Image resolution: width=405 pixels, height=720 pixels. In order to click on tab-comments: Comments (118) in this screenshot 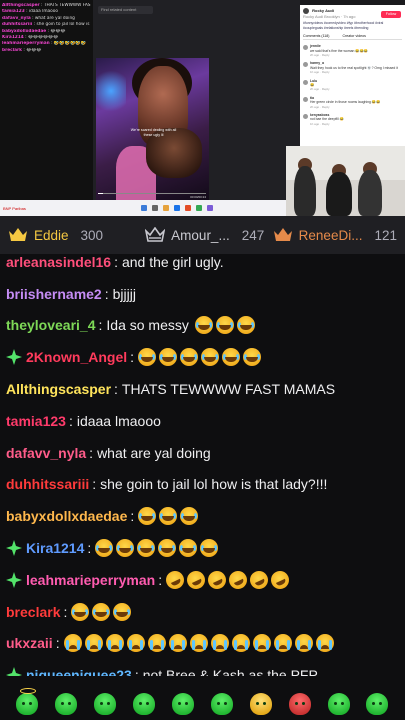, I will do `click(316, 36)`.